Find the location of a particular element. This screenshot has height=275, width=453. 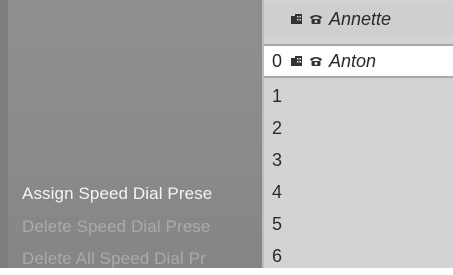

entry-name: Anton is located at coordinates (353, 60).